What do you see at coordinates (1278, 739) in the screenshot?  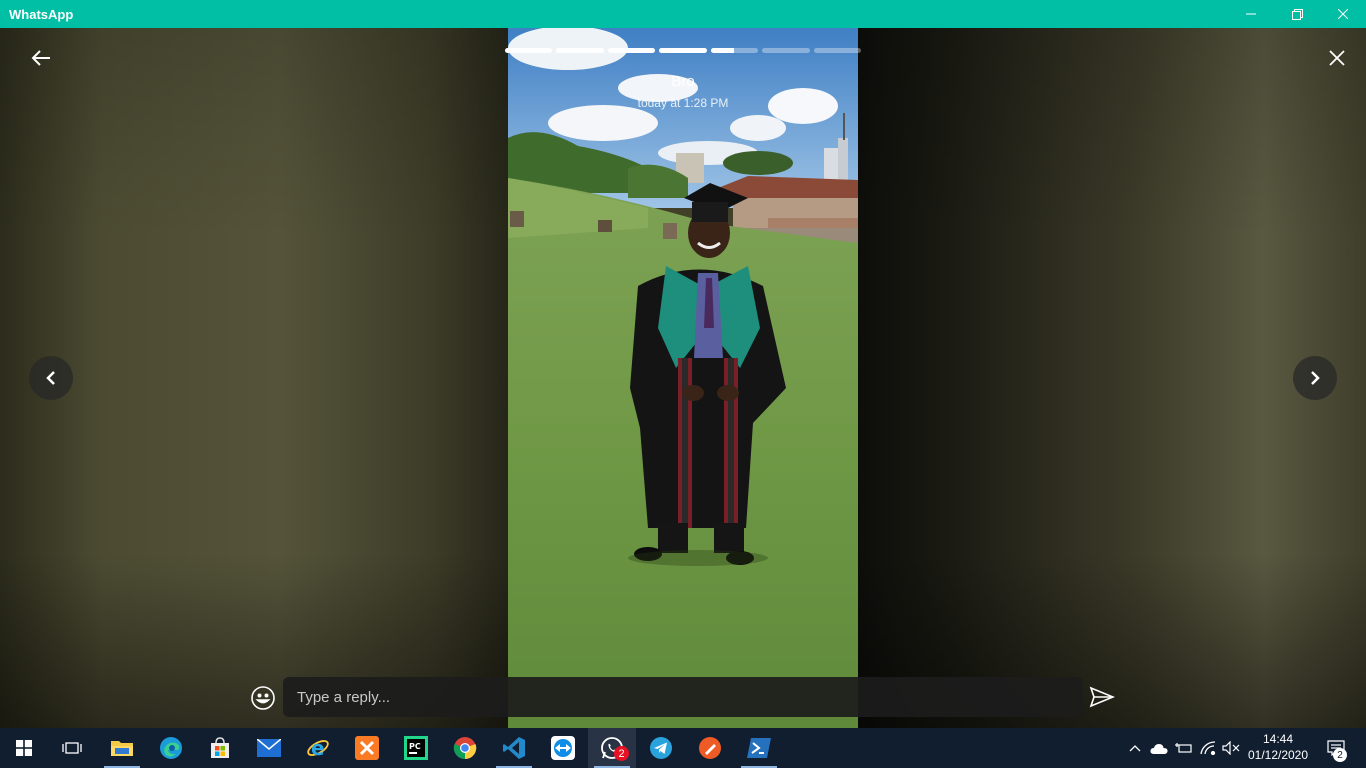 I see `clock-time: 14:44` at bounding box center [1278, 739].